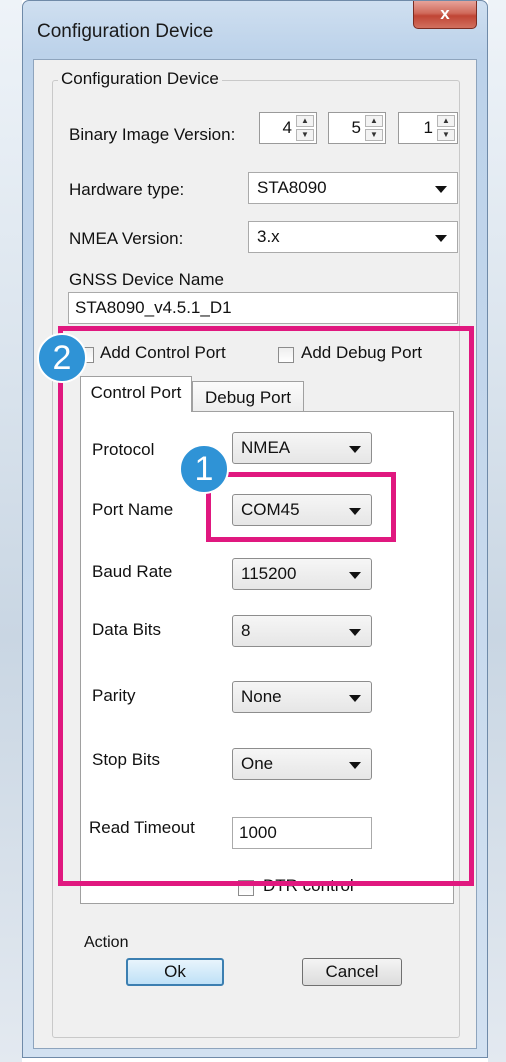 This screenshot has width=506, height=1062. What do you see at coordinates (152, 134) in the screenshot?
I see `binary-image-label: Binary Image Version:` at bounding box center [152, 134].